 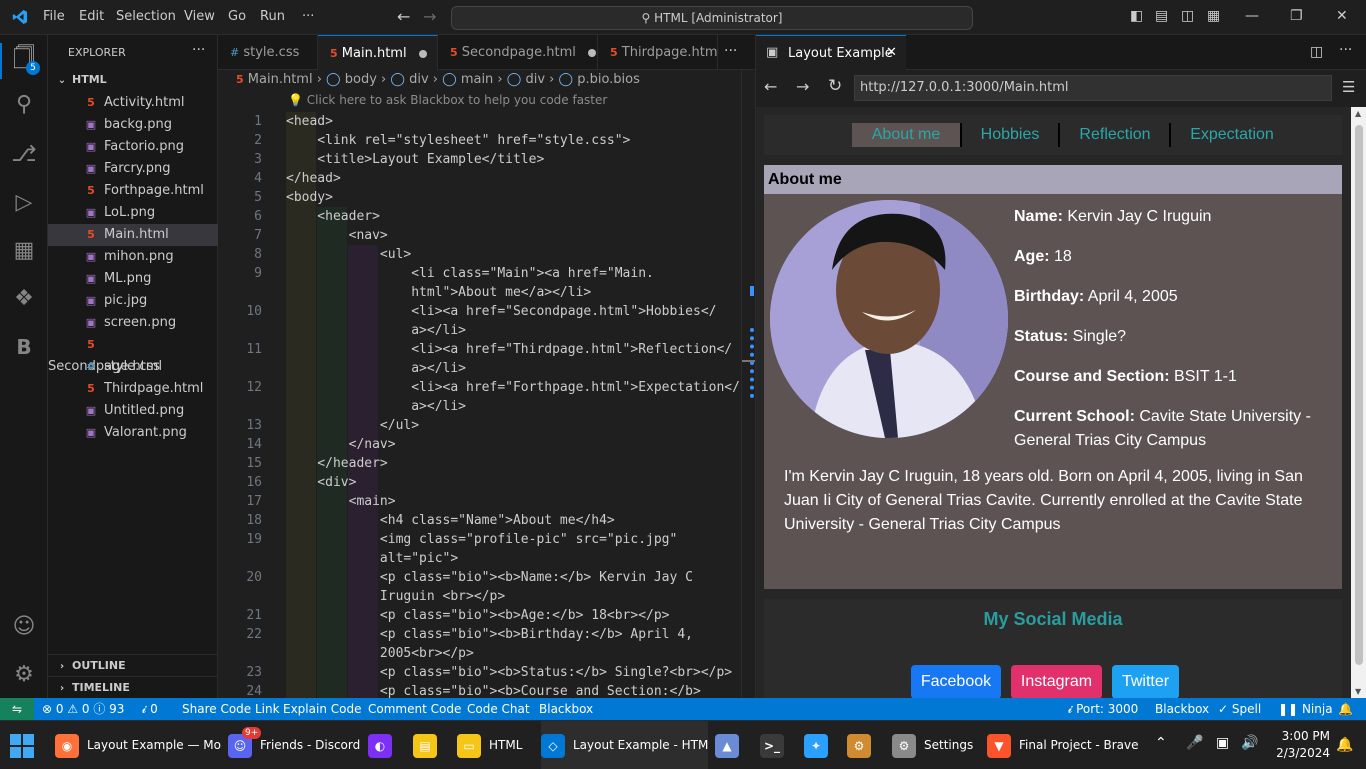 I want to click on spell-status: ✓ Spell, so click(x=1239, y=709).